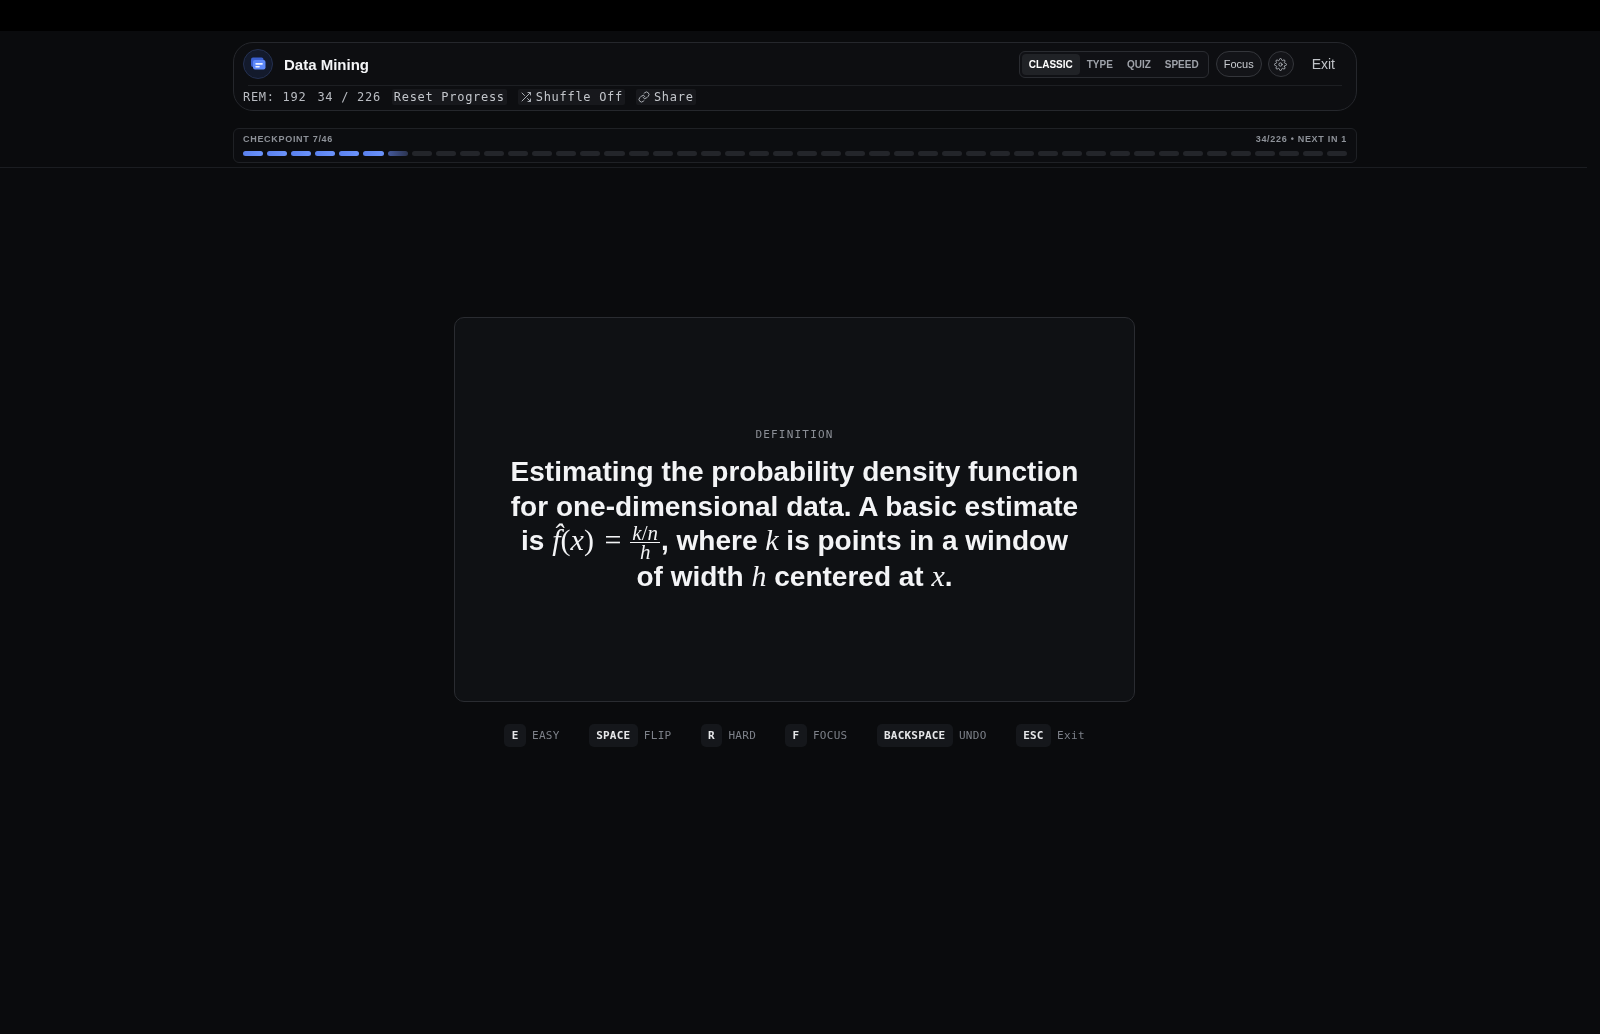 This screenshot has width=1600, height=1034. Describe the element at coordinates (914, 735) in the screenshot. I see `key-hint: BACKSPACE` at that location.